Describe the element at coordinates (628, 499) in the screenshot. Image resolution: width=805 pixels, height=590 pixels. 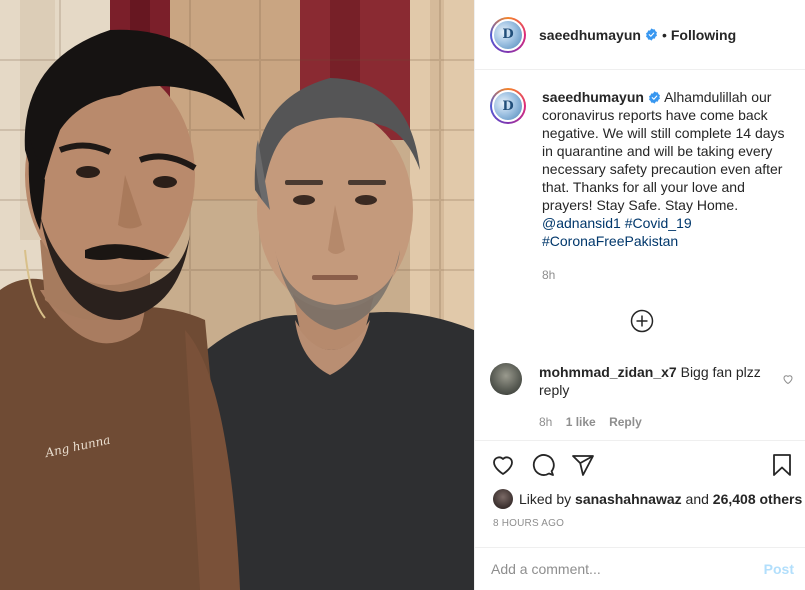
I see `liker-username: sanashahnawaz` at that location.